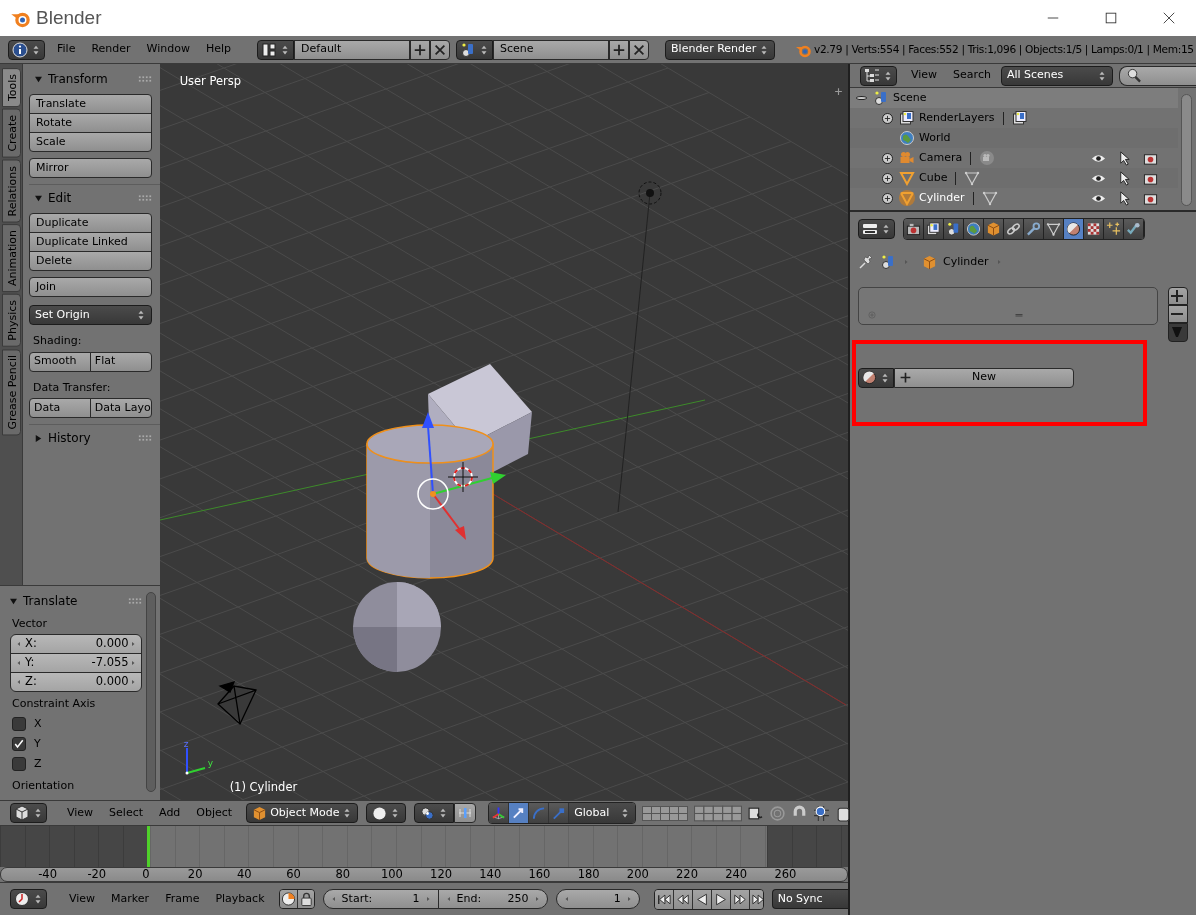 The width and height of the screenshot is (1196, 915). What do you see at coordinates (665, 813) in the screenshot?
I see `layer-grid` at bounding box center [665, 813].